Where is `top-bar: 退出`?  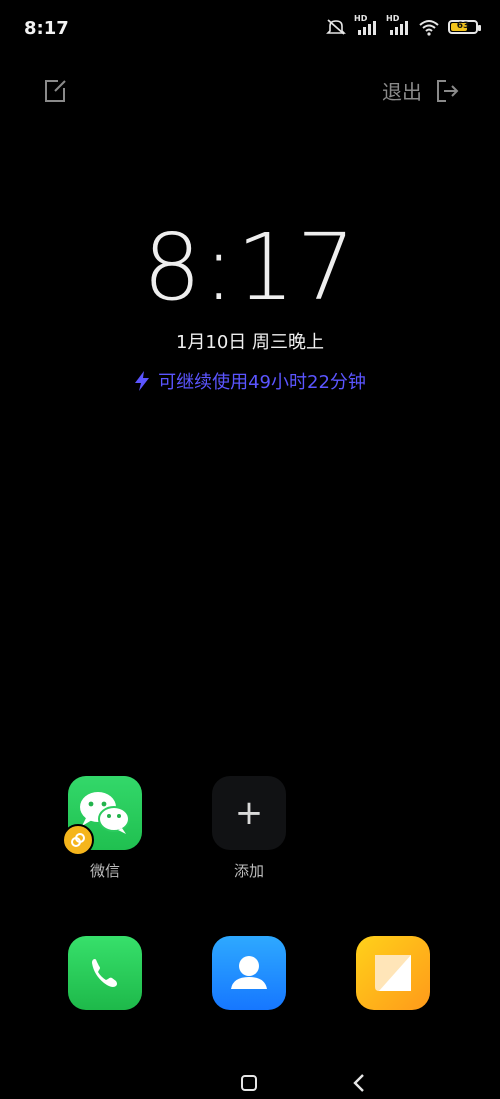
top-bar: 退出 is located at coordinates (250, 92).